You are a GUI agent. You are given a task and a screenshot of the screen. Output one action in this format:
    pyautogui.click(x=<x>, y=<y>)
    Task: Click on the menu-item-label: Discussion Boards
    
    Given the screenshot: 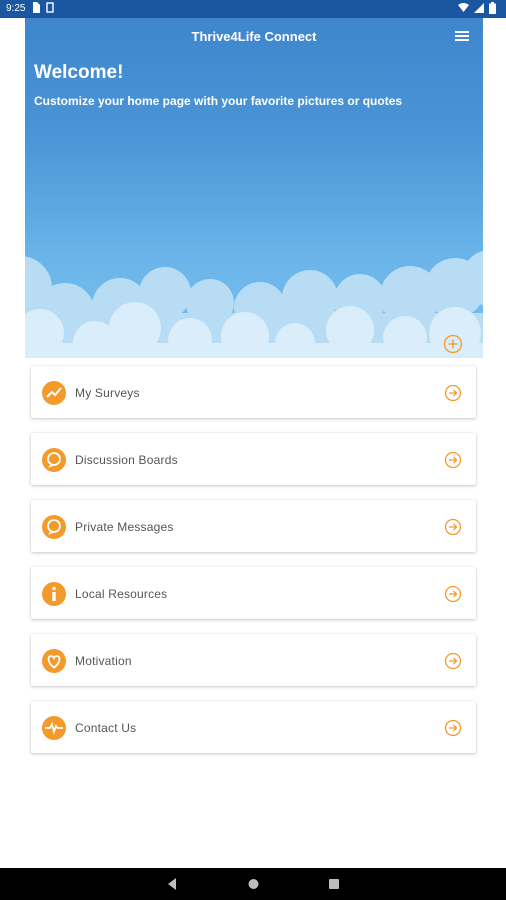 What is the action you would take?
    pyautogui.click(x=126, y=460)
    